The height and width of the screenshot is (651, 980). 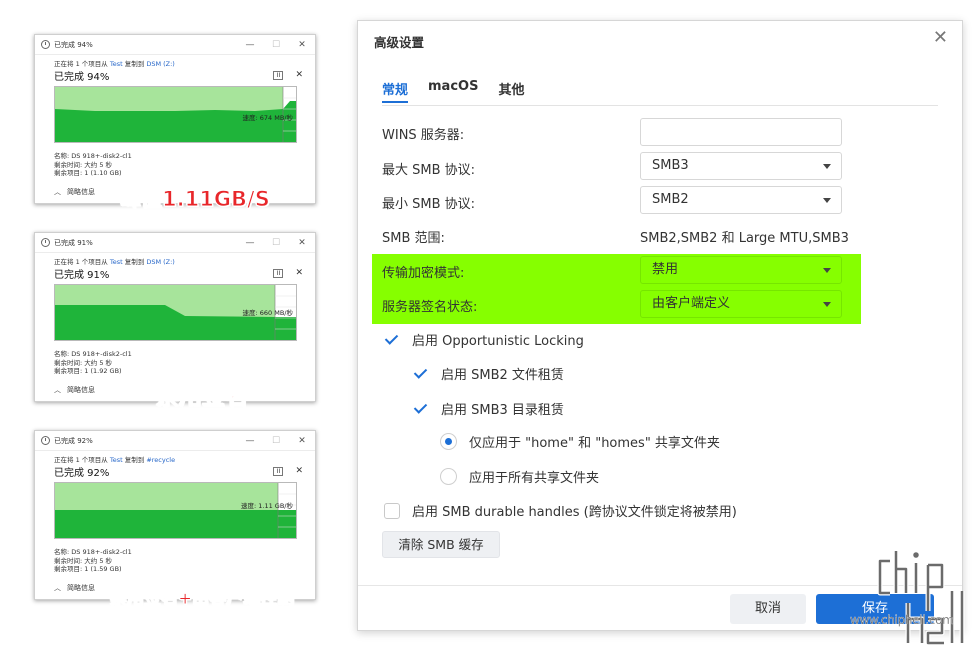 I want to click on highlight-band: 传输加密模式: 禁用 服务器签名状态: 由客户端定义, so click(x=616, y=289).